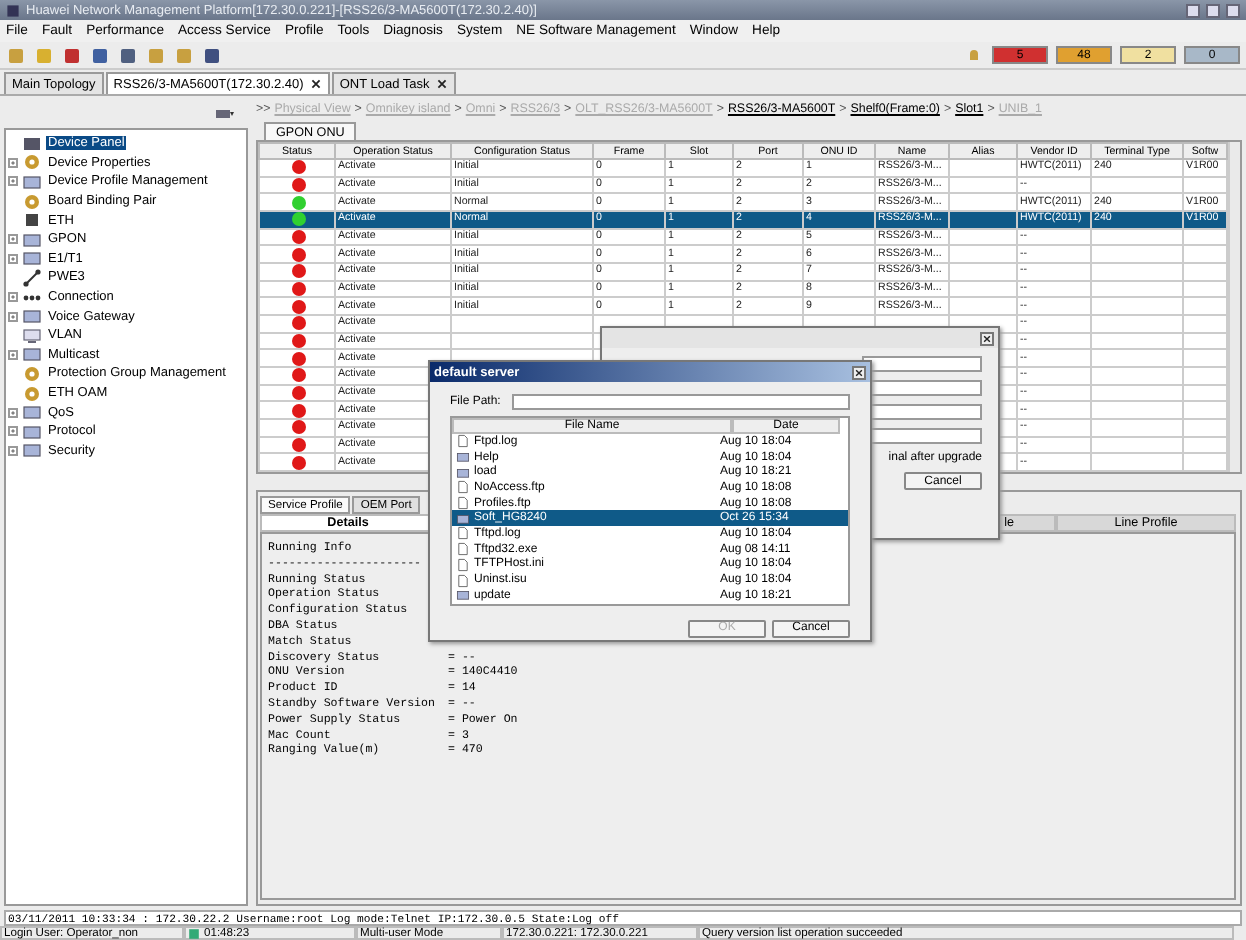 The width and height of the screenshot is (1246, 940). Describe the element at coordinates (463, 441) in the screenshot. I see `file-icon` at that location.